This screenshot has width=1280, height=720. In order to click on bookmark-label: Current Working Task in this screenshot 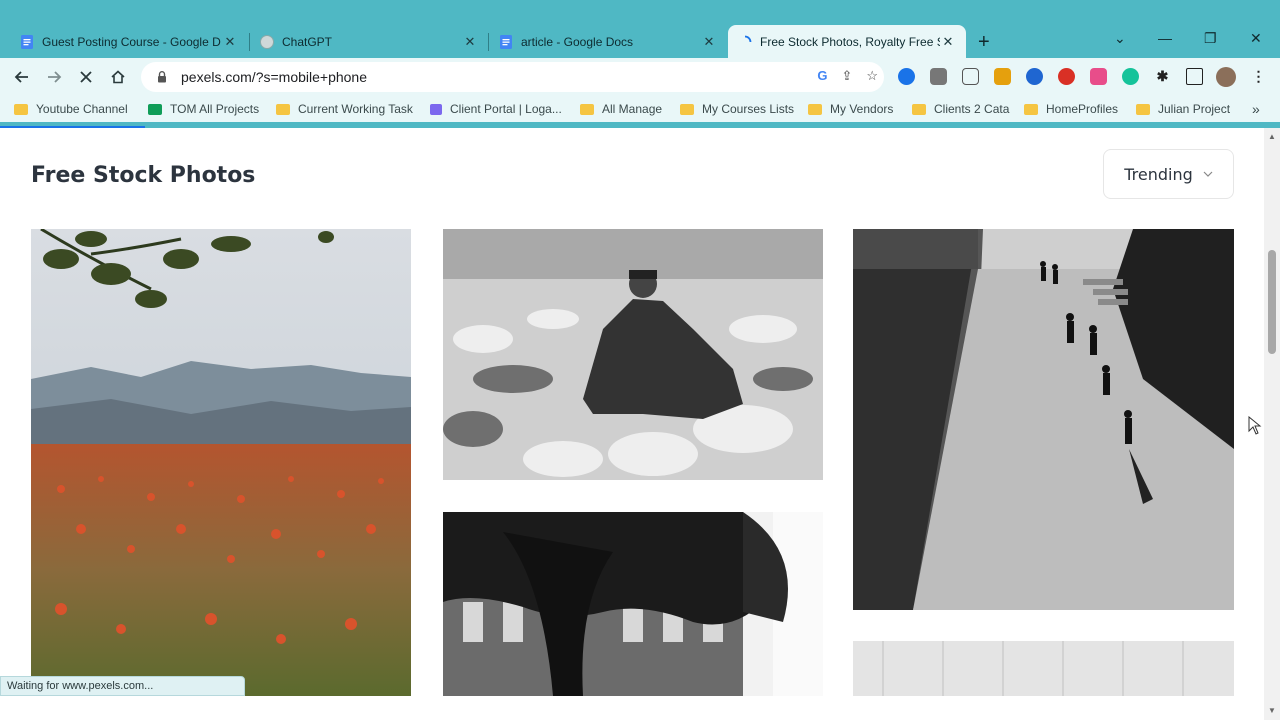, I will do `click(355, 109)`.